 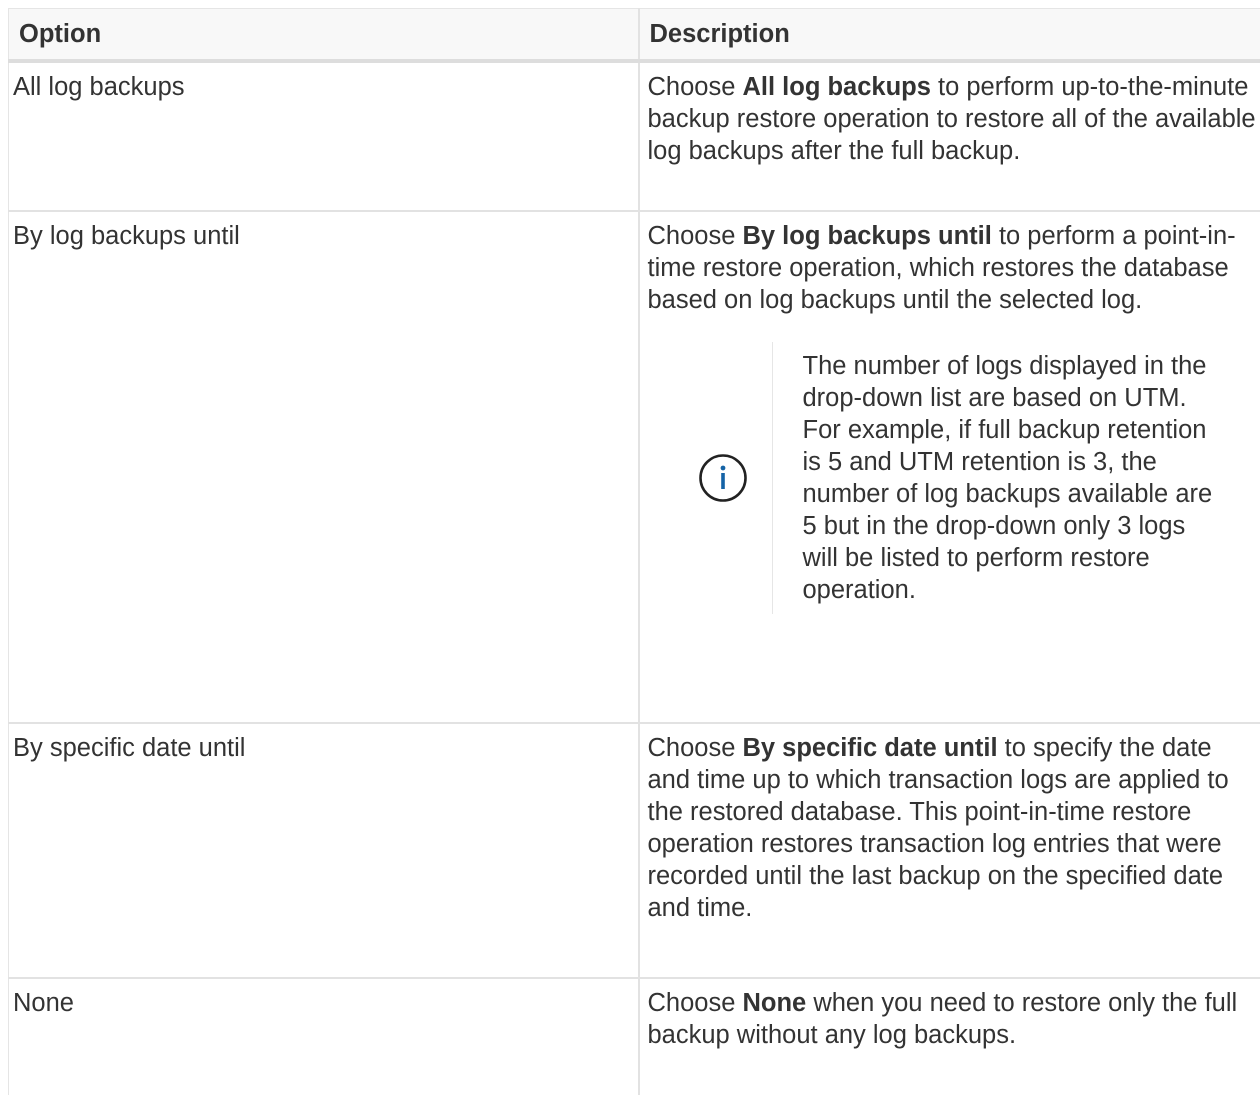 What do you see at coordinates (948, 35) in the screenshot?
I see `header-description: Description` at bounding box center [948, 35].